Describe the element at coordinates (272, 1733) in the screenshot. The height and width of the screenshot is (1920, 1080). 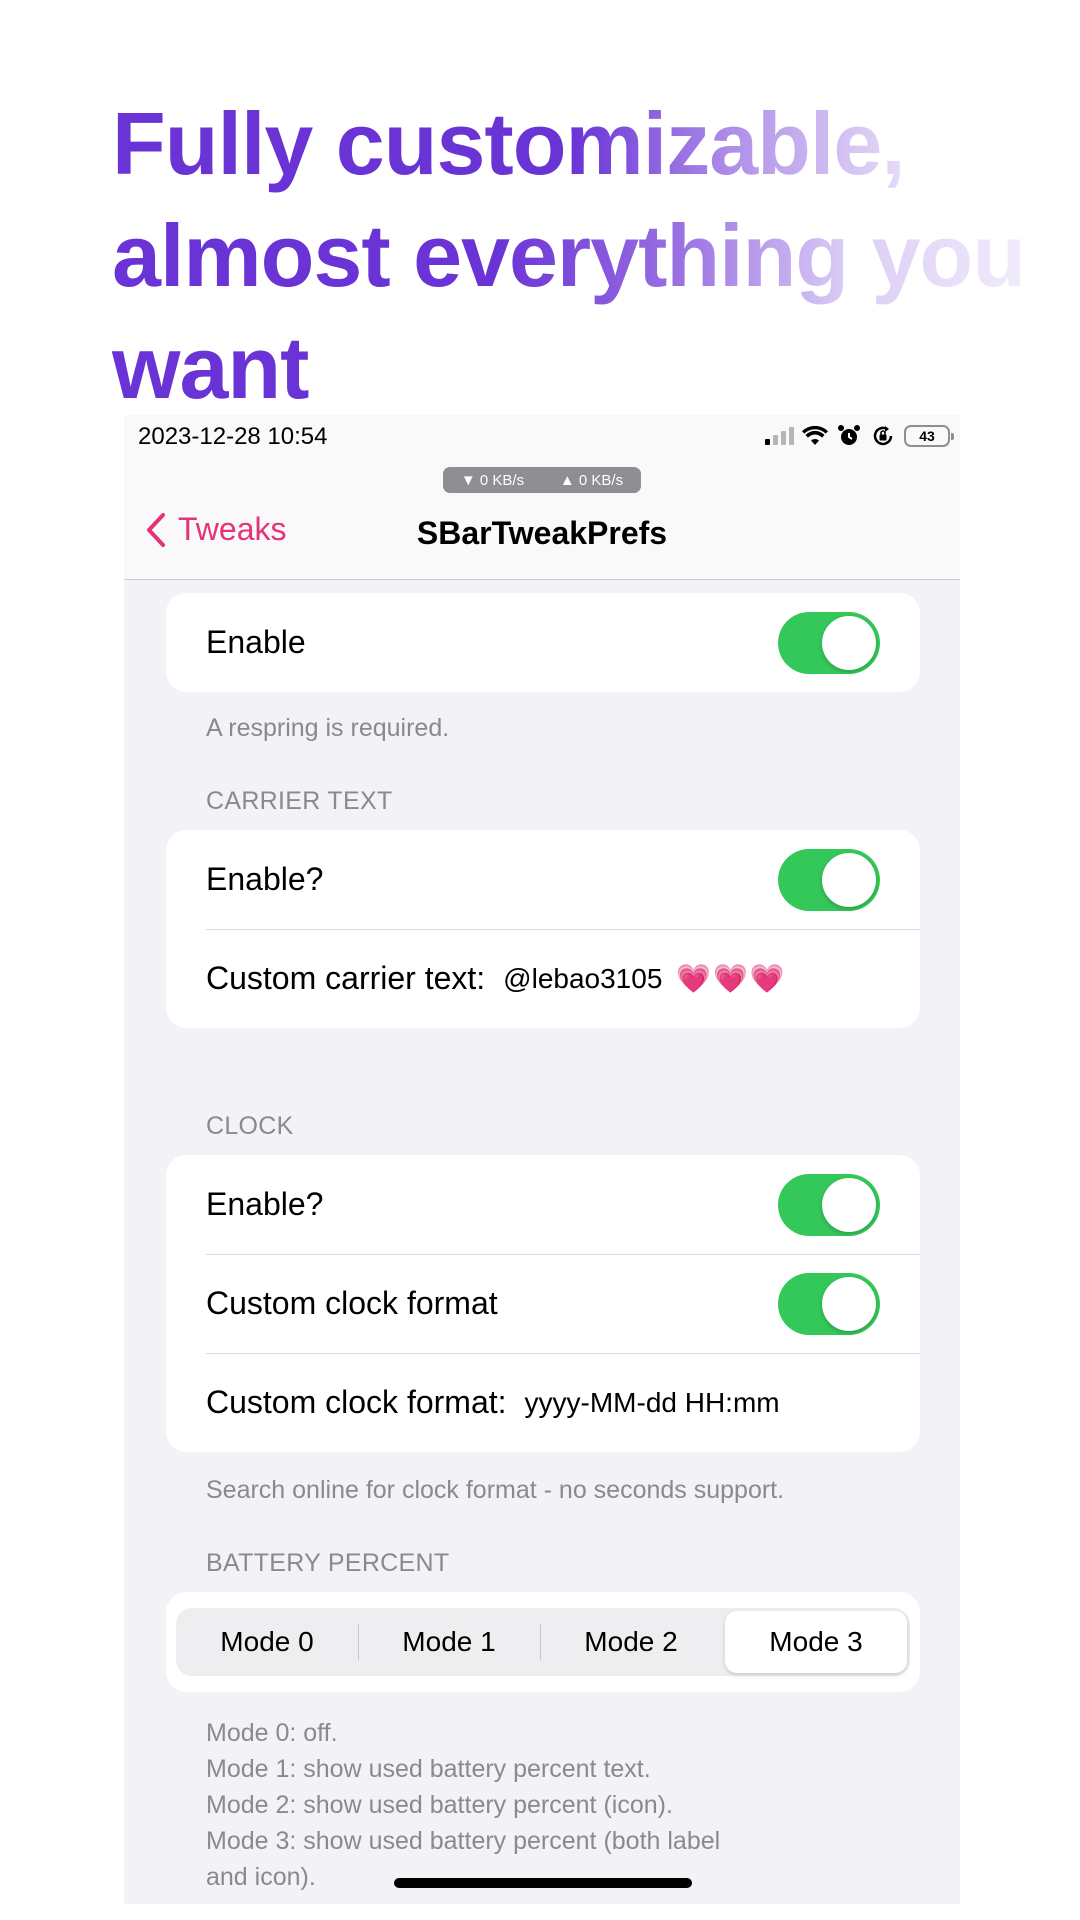
I see `battery-note-line: Mode 0: off.` at that location.